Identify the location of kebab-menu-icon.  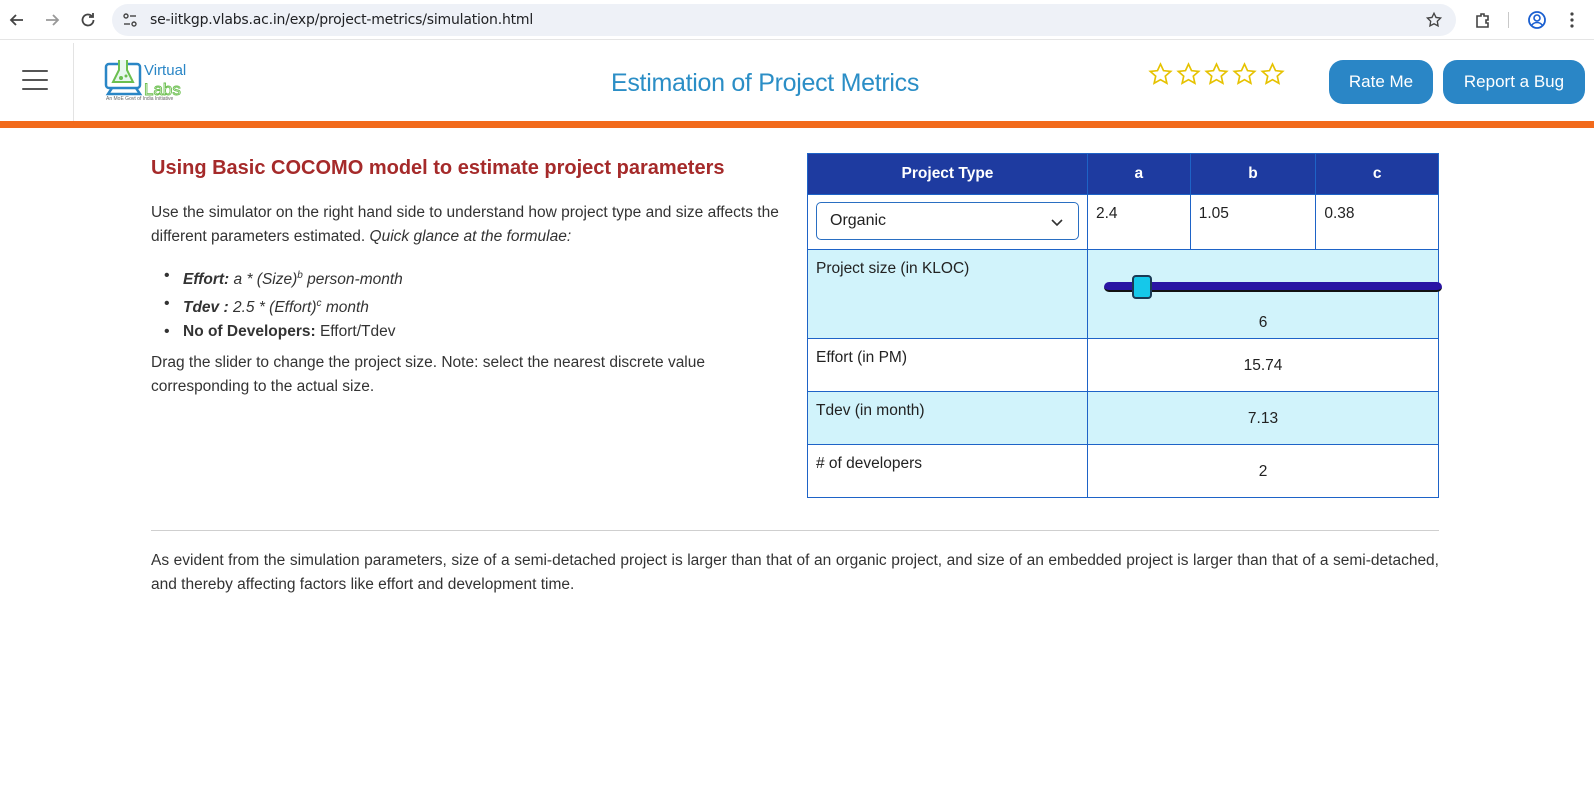
(1572, 20).